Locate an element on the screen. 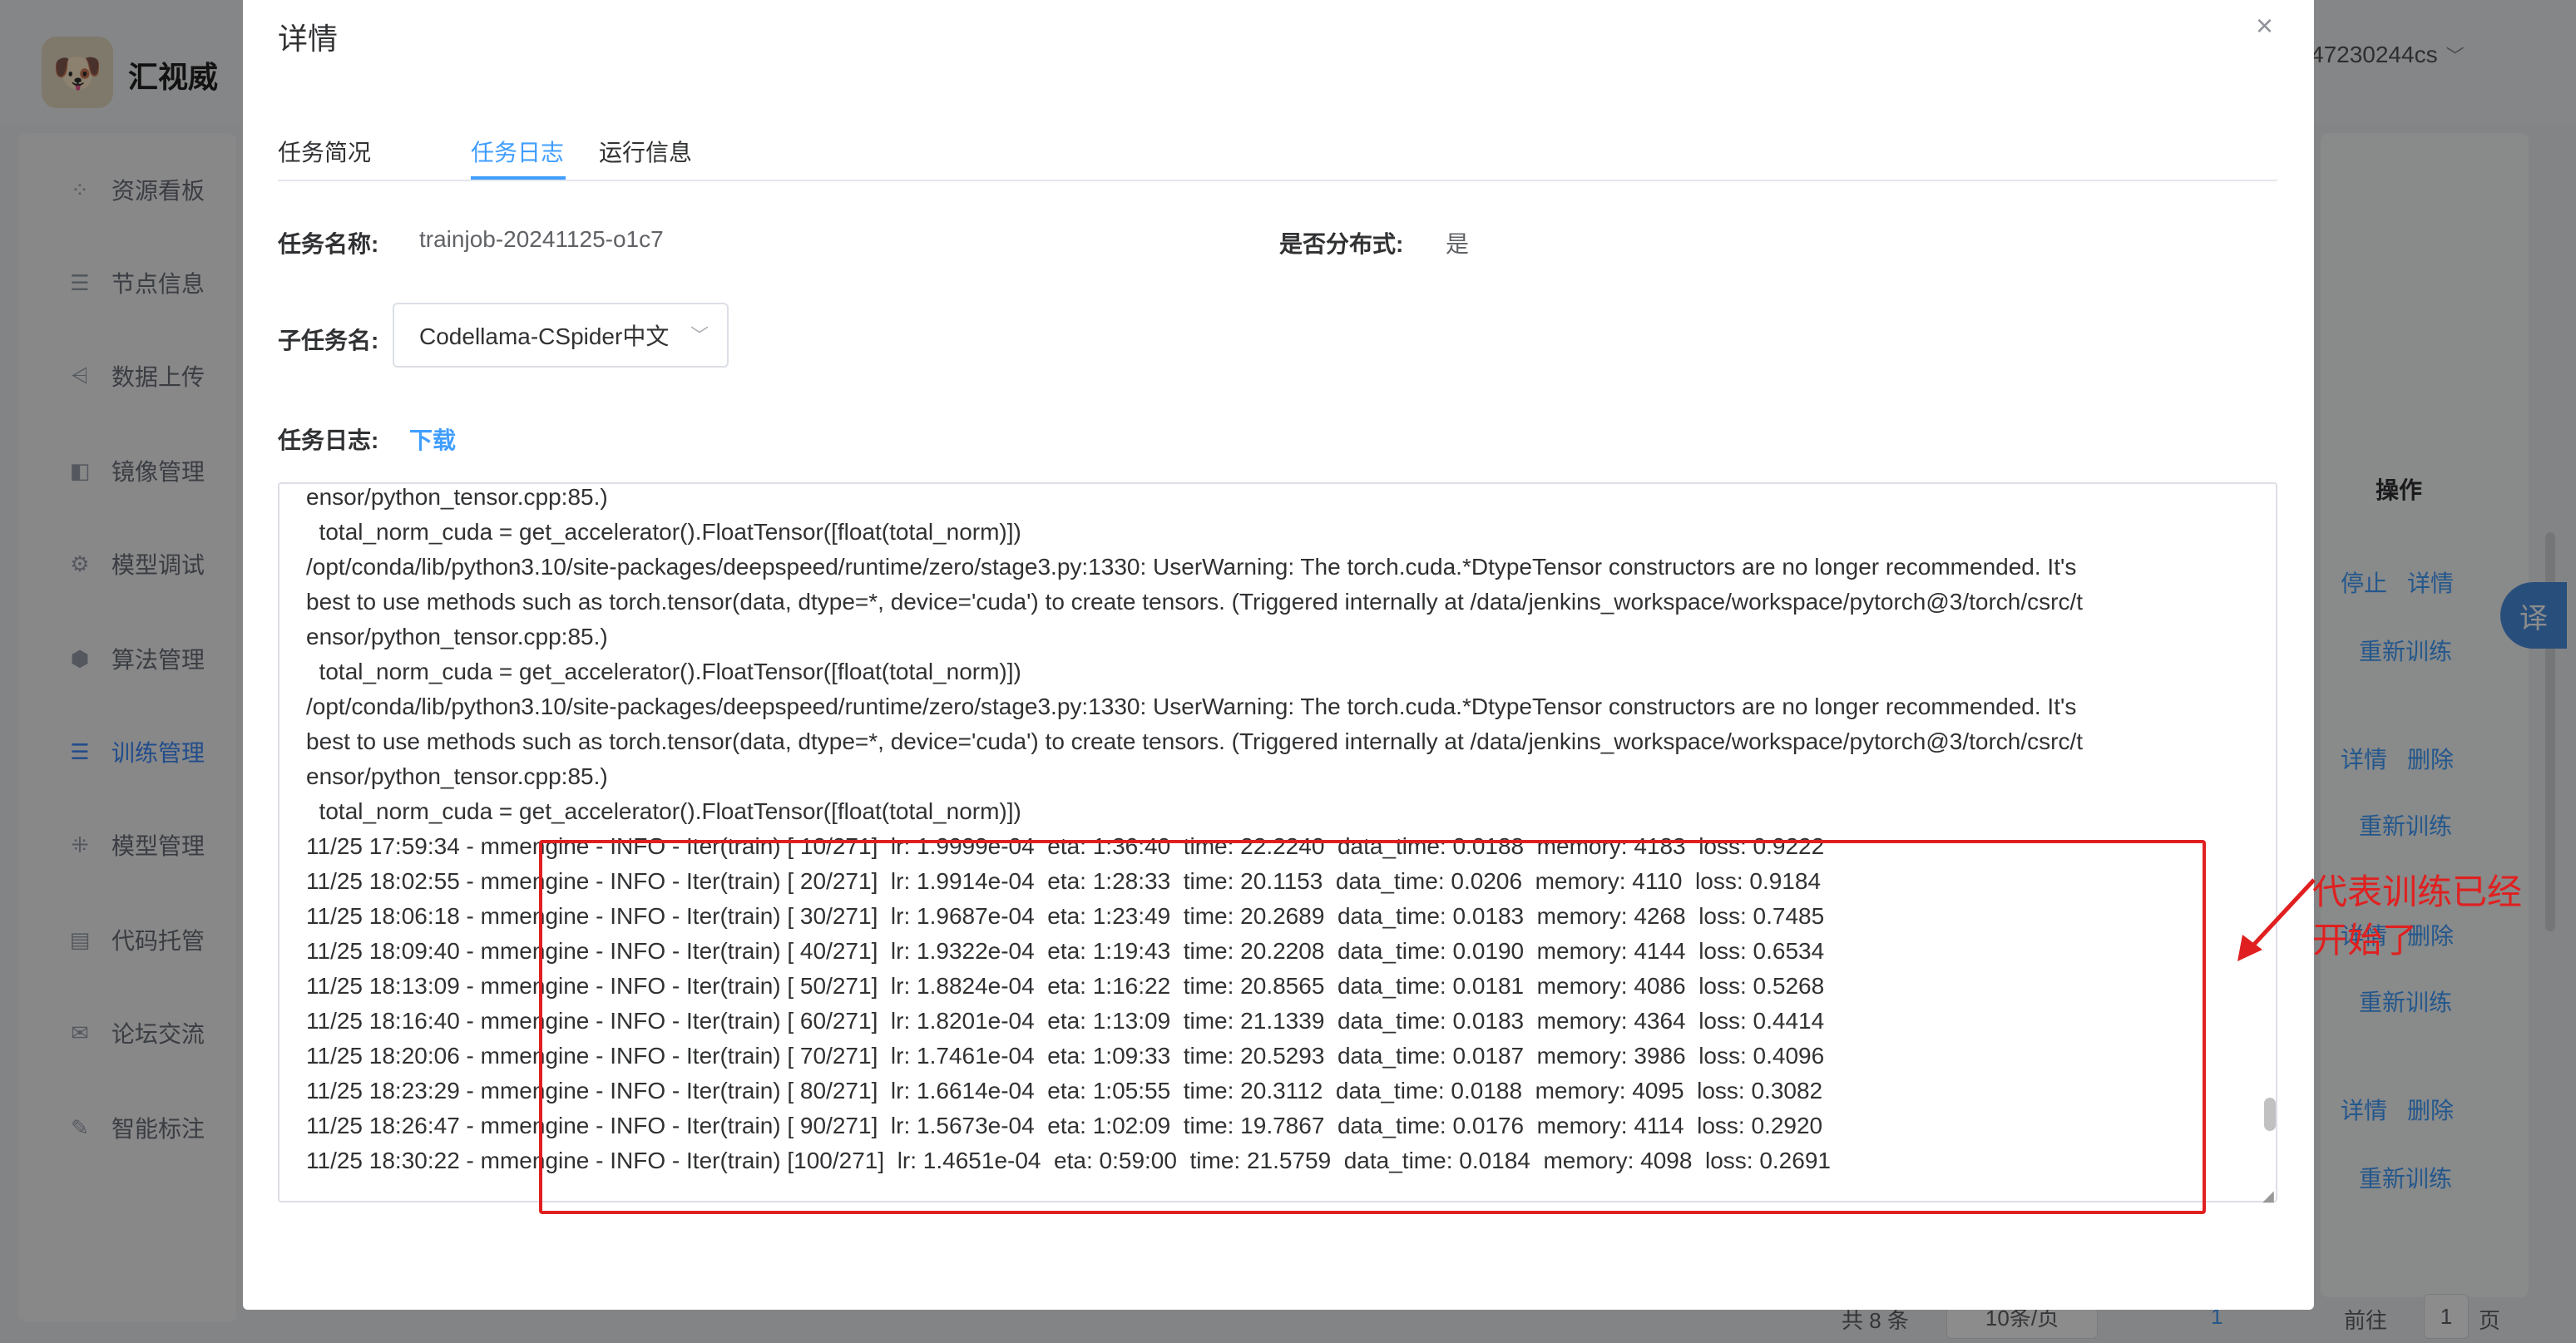 The image size is (2576, 1343). task-log-label: 任务日志: is located at coordinates (328, 440).